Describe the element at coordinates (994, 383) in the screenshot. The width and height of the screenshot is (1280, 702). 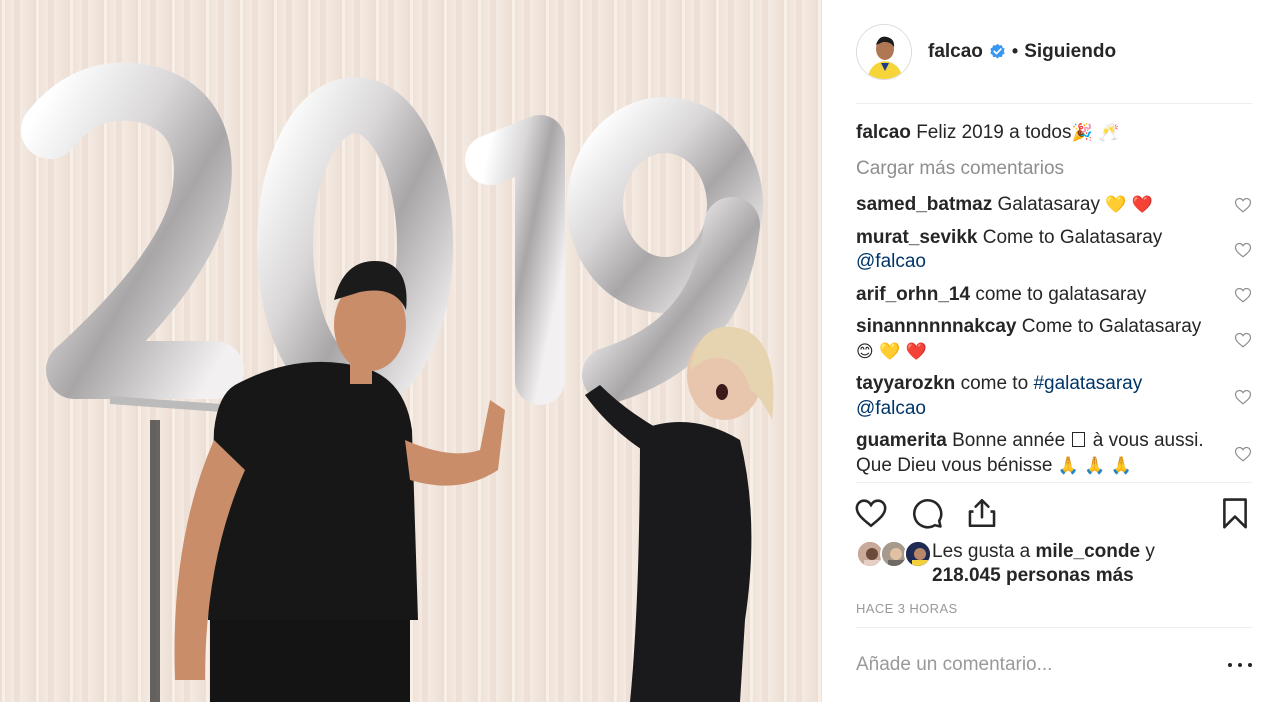
I see `comment-text: come to` at that location.